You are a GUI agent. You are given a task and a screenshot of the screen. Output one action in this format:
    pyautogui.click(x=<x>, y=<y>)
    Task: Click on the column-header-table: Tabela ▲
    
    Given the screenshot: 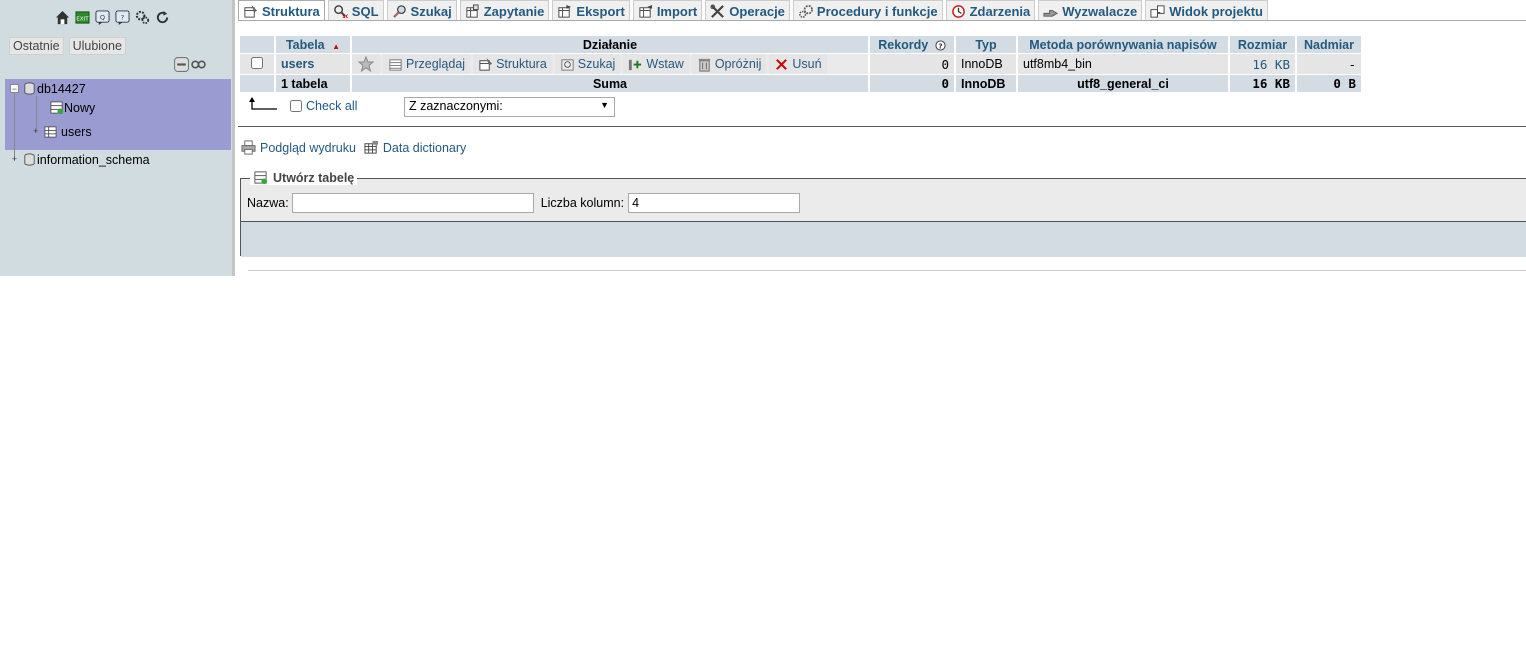 What is the action you would take?
    pyautogui.click(x=313, y=44)
    